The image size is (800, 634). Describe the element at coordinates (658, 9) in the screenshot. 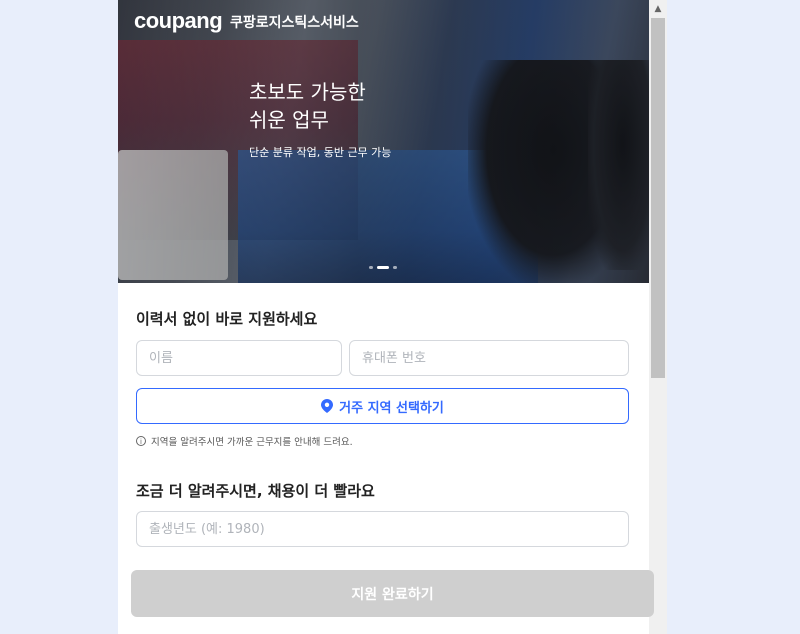

I see `scroll-up-arrow-icon: ▲` at that location.